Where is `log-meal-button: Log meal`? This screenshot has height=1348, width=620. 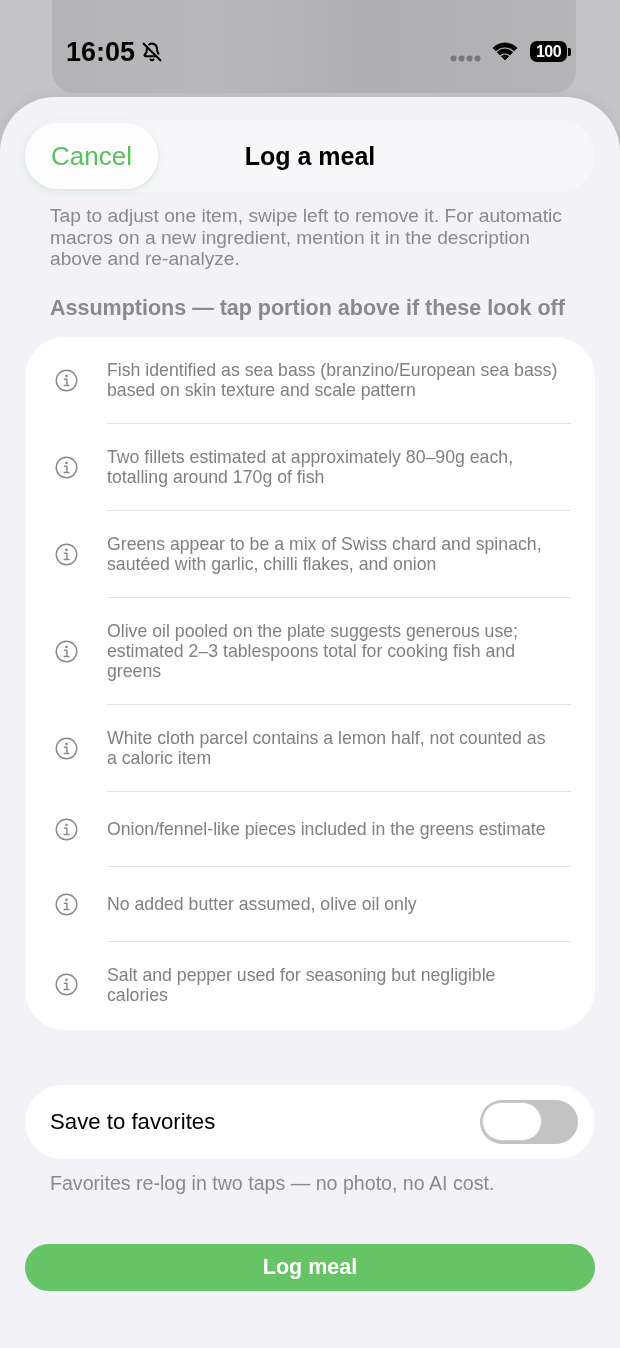
log-meal-button: Log meal is located at coordinates (310, 1267).